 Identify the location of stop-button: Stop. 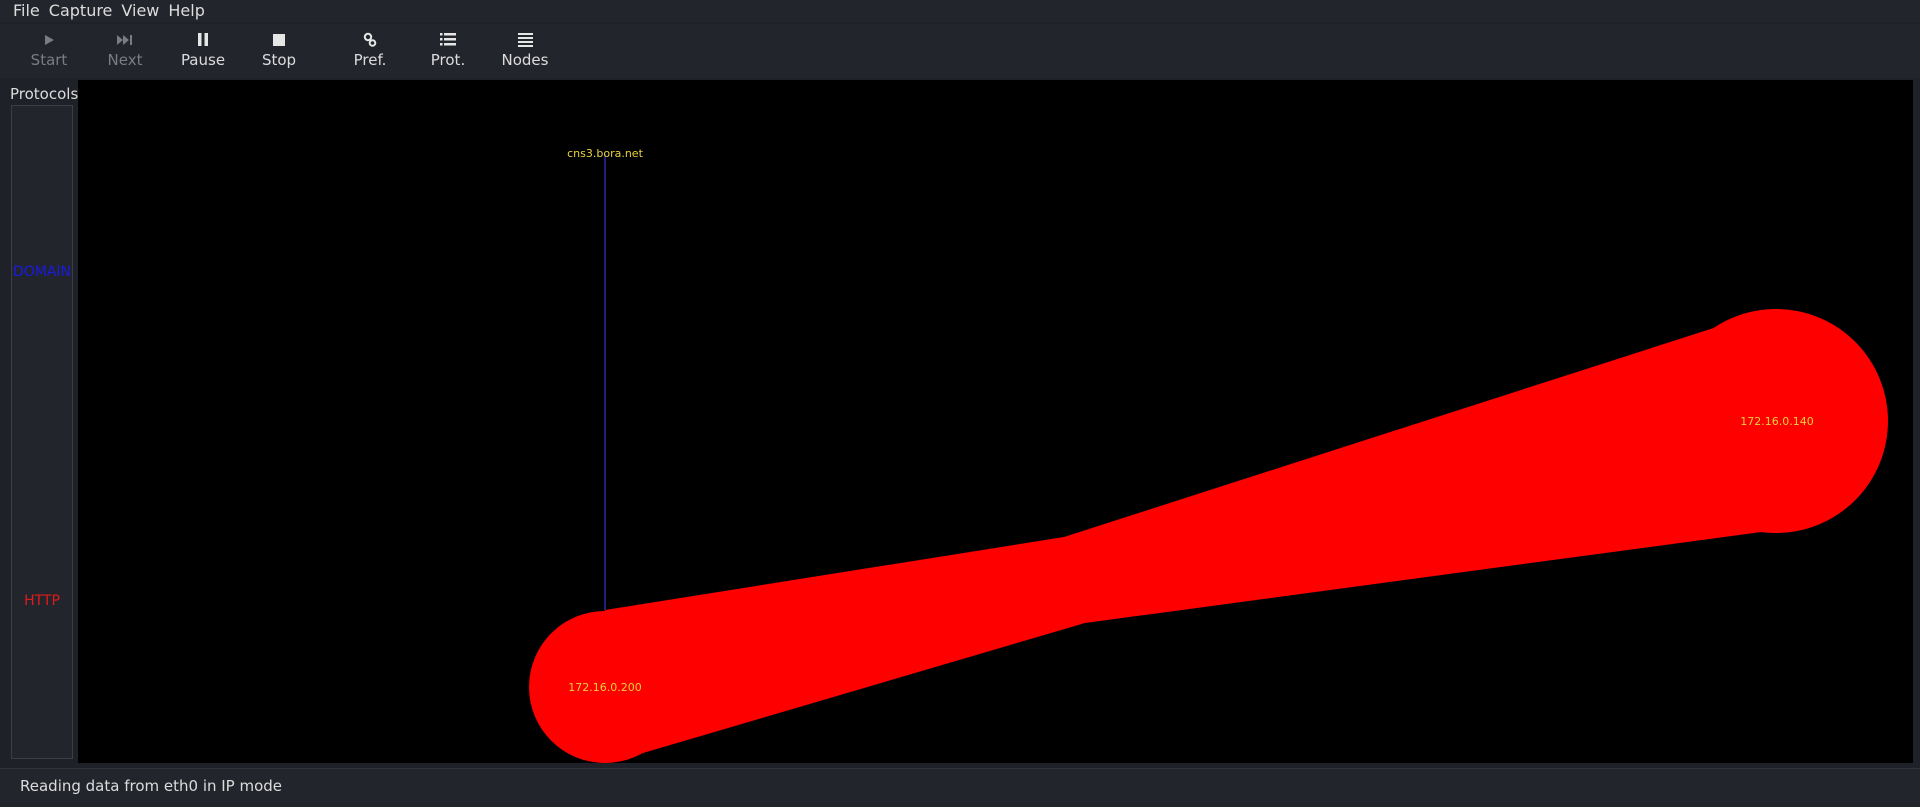
(279, 53).